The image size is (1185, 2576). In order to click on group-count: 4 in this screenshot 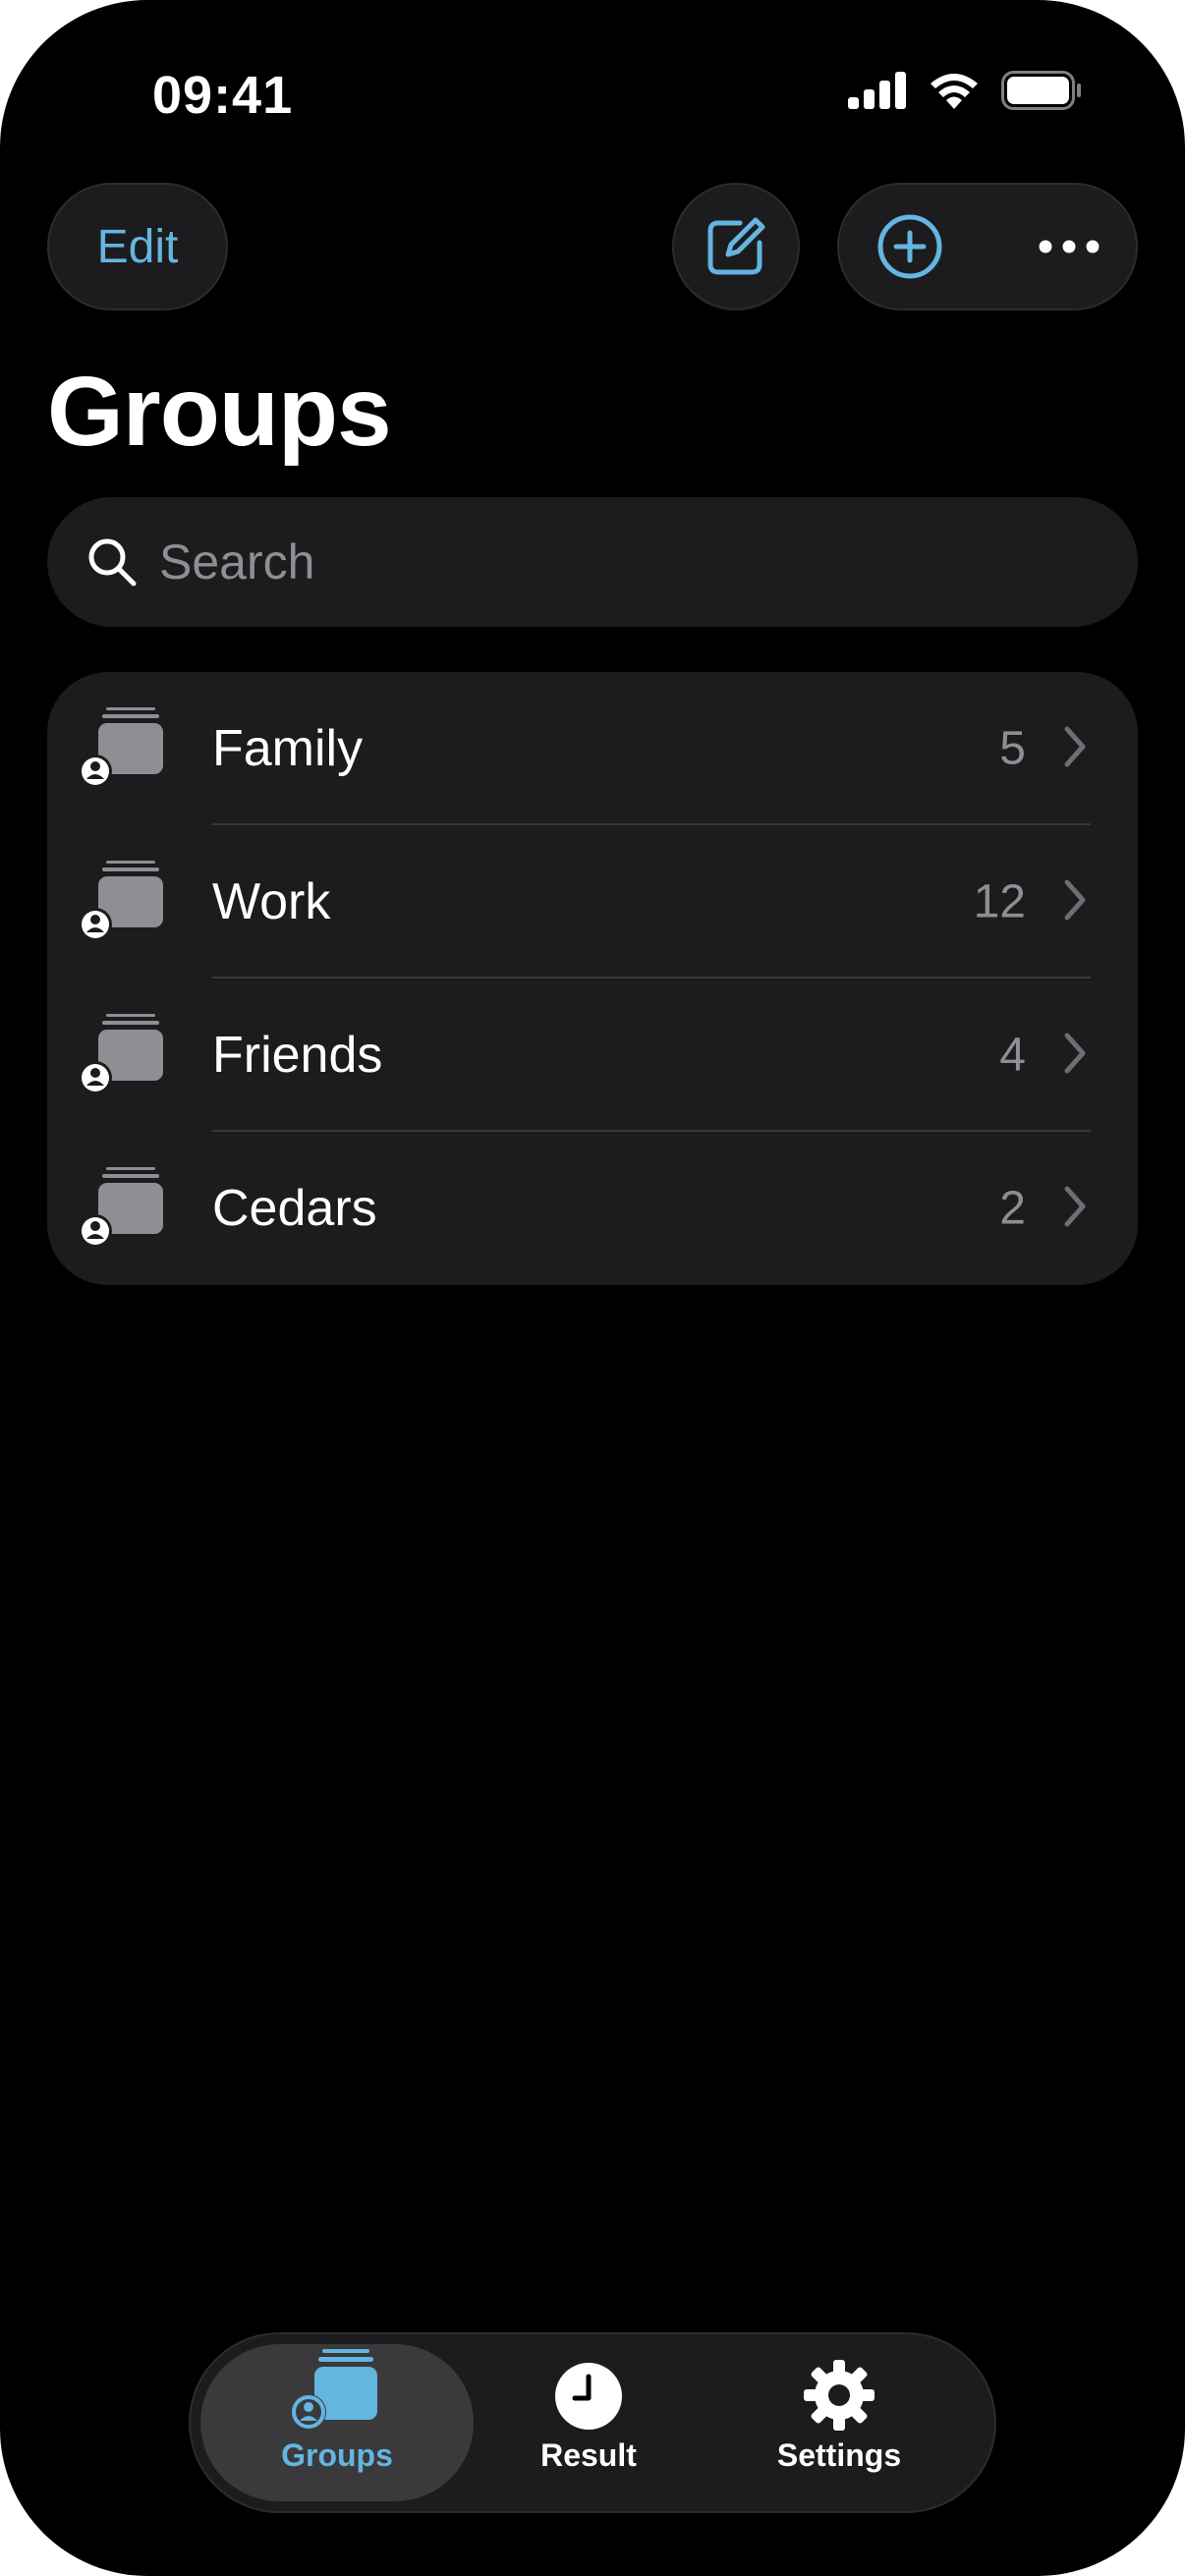, I will do `click(1013, 1055)`.